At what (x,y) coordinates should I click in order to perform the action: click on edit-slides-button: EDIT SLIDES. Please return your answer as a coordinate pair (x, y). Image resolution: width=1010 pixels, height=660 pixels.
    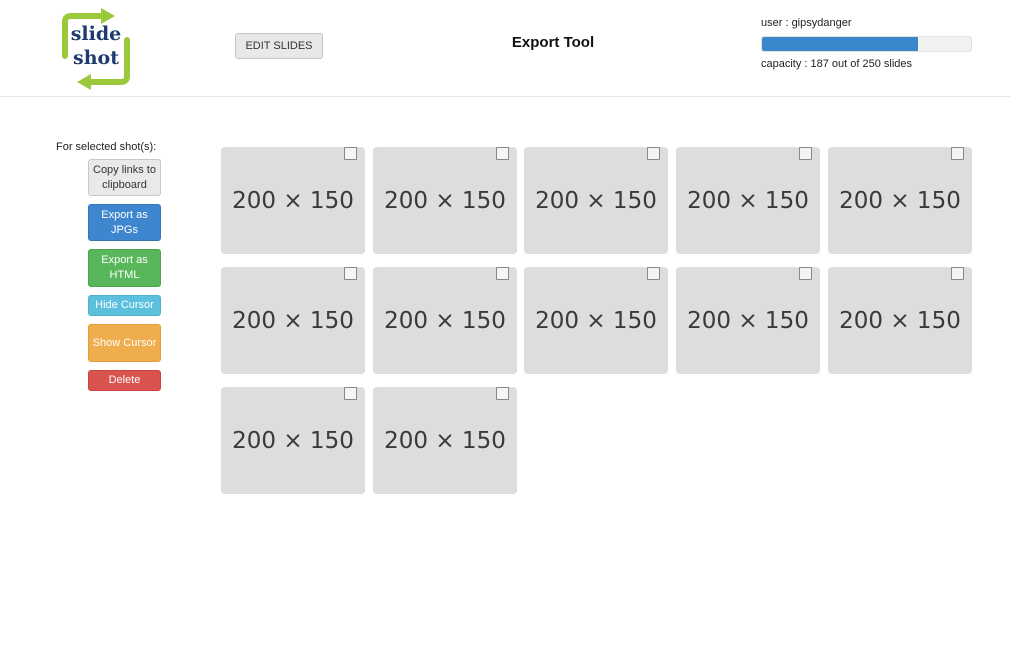
    Looking at the image, I should click on (279, 46).